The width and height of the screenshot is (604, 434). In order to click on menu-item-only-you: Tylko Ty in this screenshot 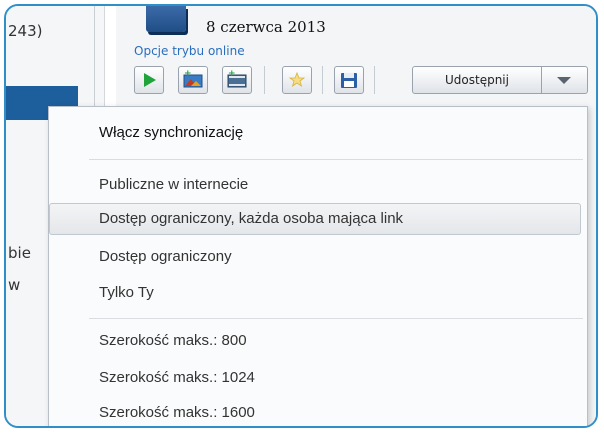, I will do `click(126, 292)`.